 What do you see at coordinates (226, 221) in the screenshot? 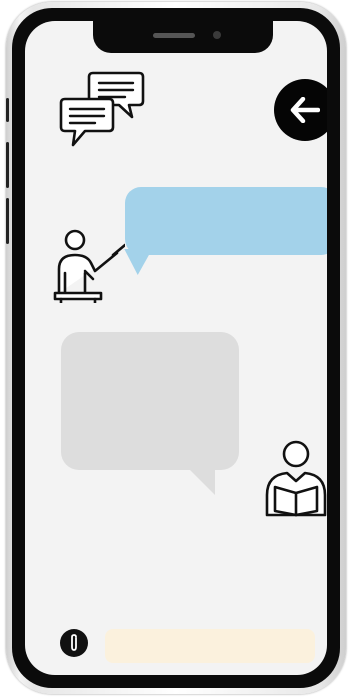
I see `teacher-message-bubble` at bounding box center [226, 221].